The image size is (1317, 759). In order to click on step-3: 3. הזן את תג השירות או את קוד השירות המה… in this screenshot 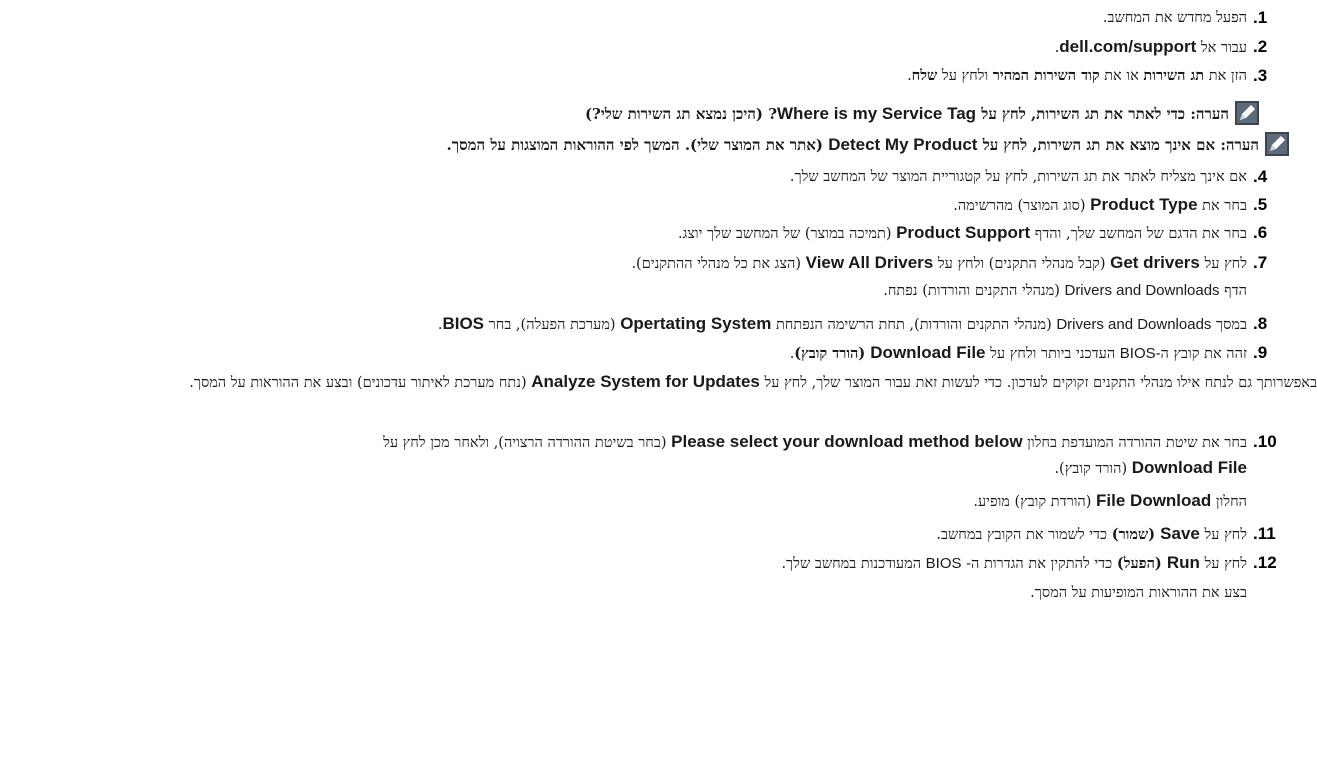, I will do `click(642, 76)`.